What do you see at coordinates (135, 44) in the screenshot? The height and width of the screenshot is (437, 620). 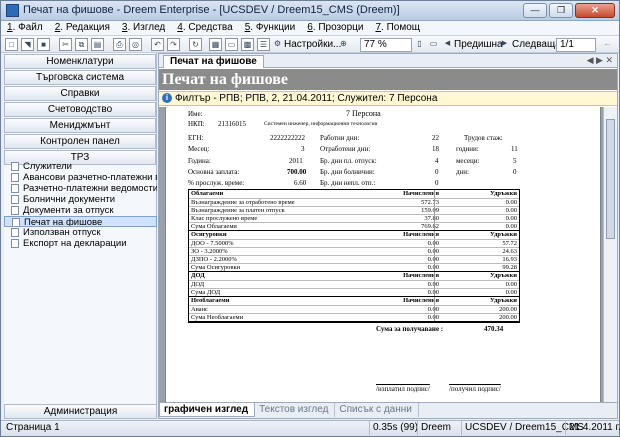 I see `preview-icon: ◎` at bounding box center [135, 44].